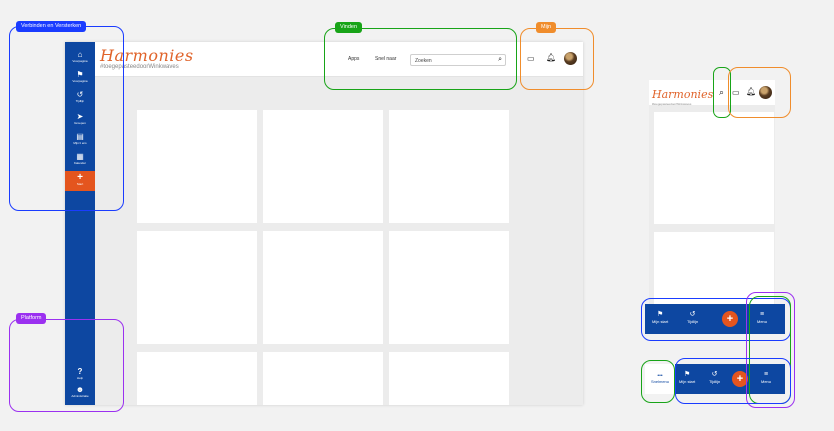 This screenshot has width=834, height=431. I want to click on annotation-vinden-label: Vinden, so click(349, 27).